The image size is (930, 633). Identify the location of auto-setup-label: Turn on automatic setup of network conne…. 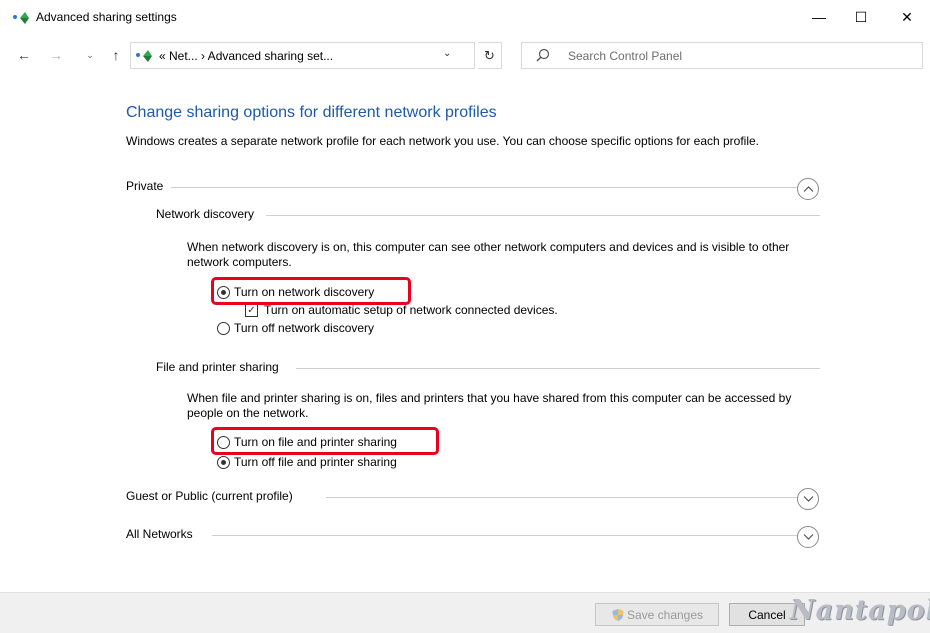
(411, 310).